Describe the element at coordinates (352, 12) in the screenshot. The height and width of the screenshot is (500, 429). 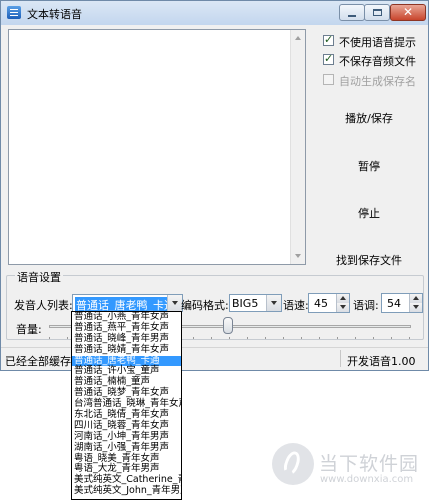
I see `minimize-button` at that location.